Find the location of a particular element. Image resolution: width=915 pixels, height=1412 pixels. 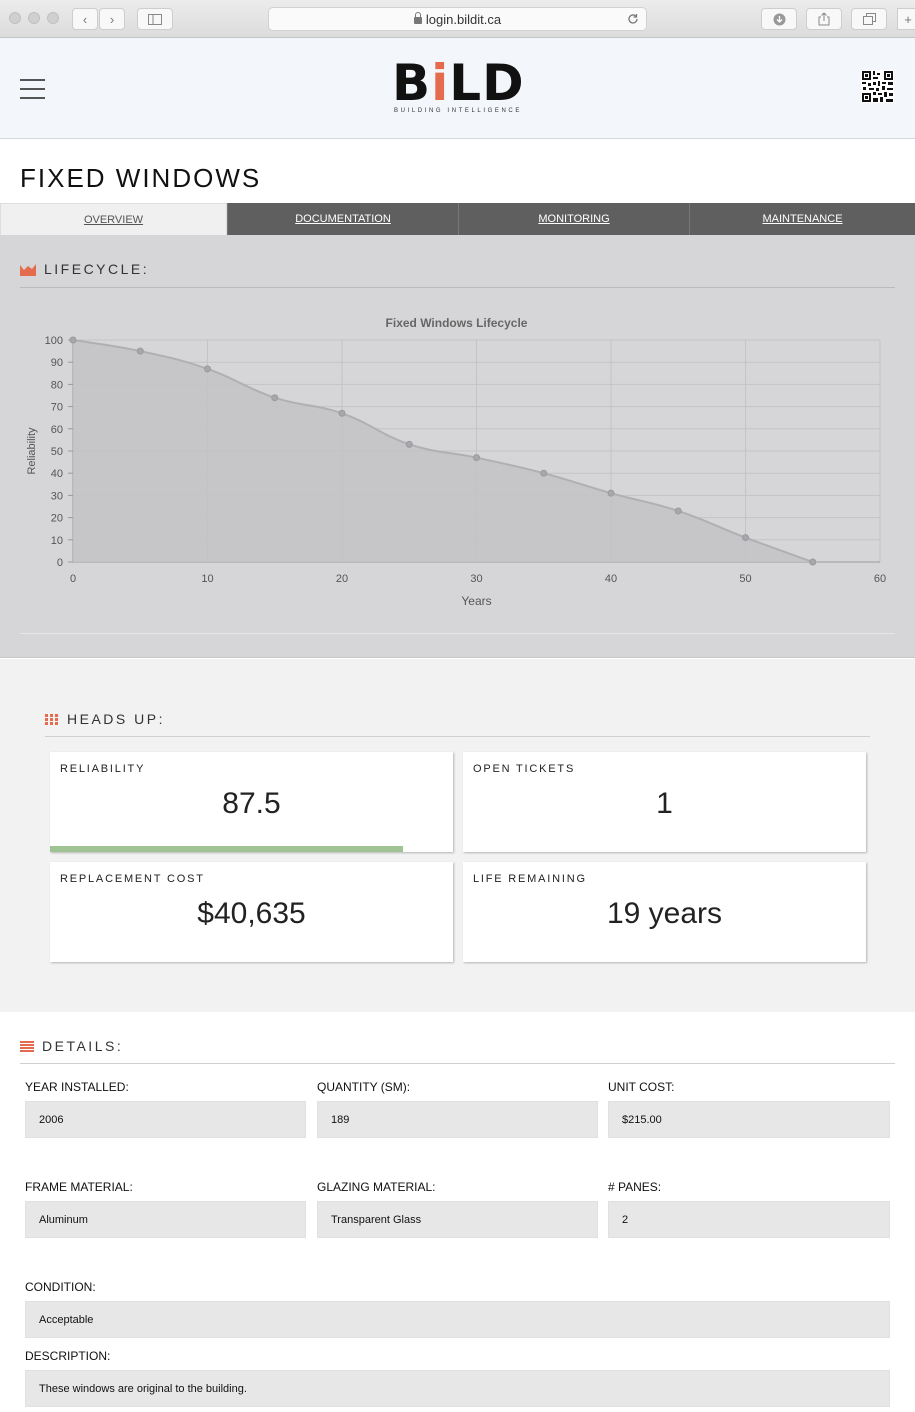

replacement-cost-card: REPLACEMENT COST $40,635 is located at coordinates (251, 912).